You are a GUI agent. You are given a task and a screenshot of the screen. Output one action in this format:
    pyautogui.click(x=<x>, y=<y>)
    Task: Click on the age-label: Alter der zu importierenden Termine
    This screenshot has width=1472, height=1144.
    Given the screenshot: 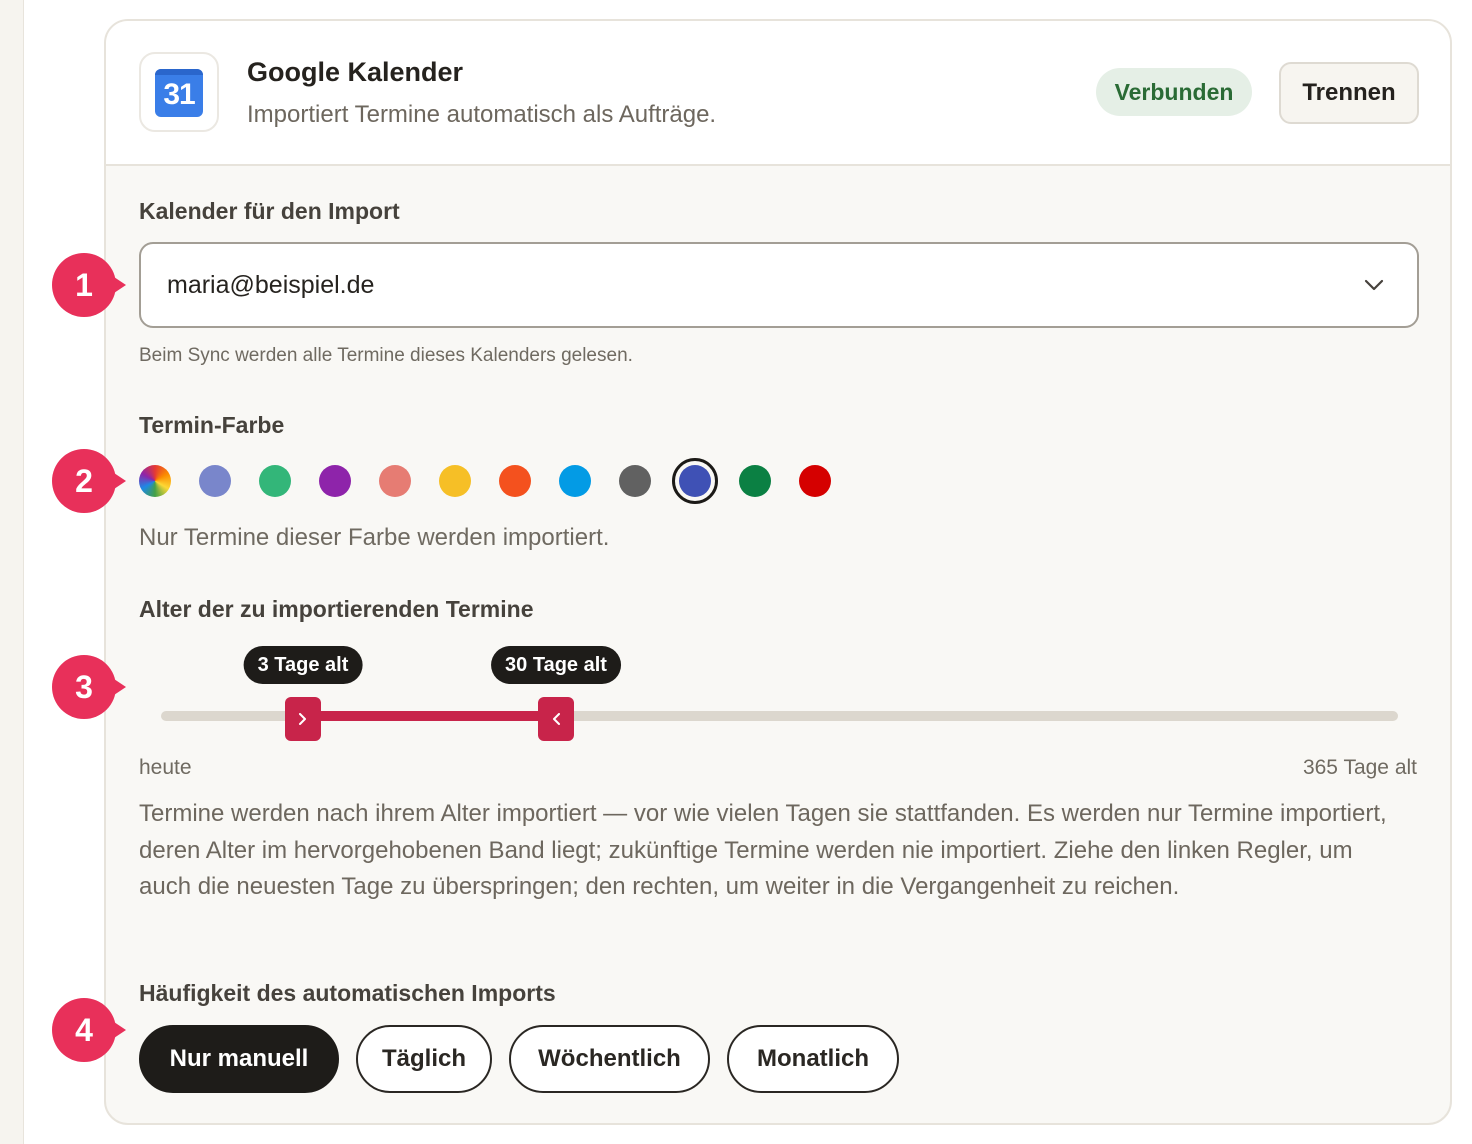 What is the action you would take?
    pyautogui.click(x=336, y=609)
    